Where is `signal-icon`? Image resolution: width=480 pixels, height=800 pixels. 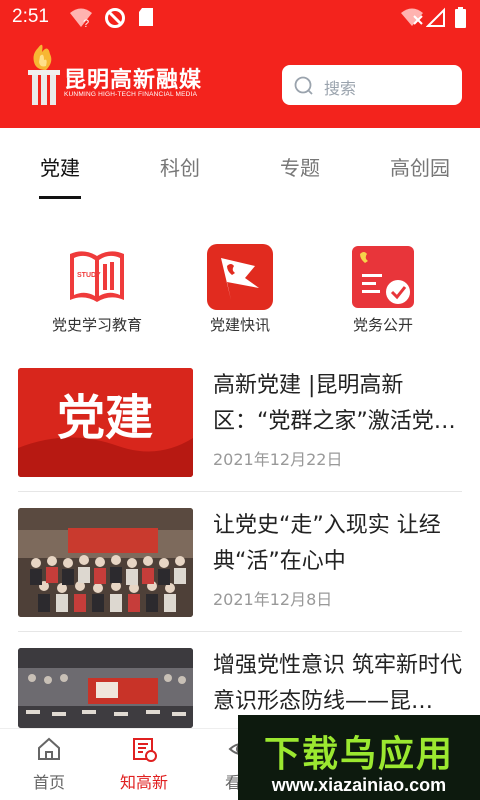 signal-icon is located at coordinates (435, 17).